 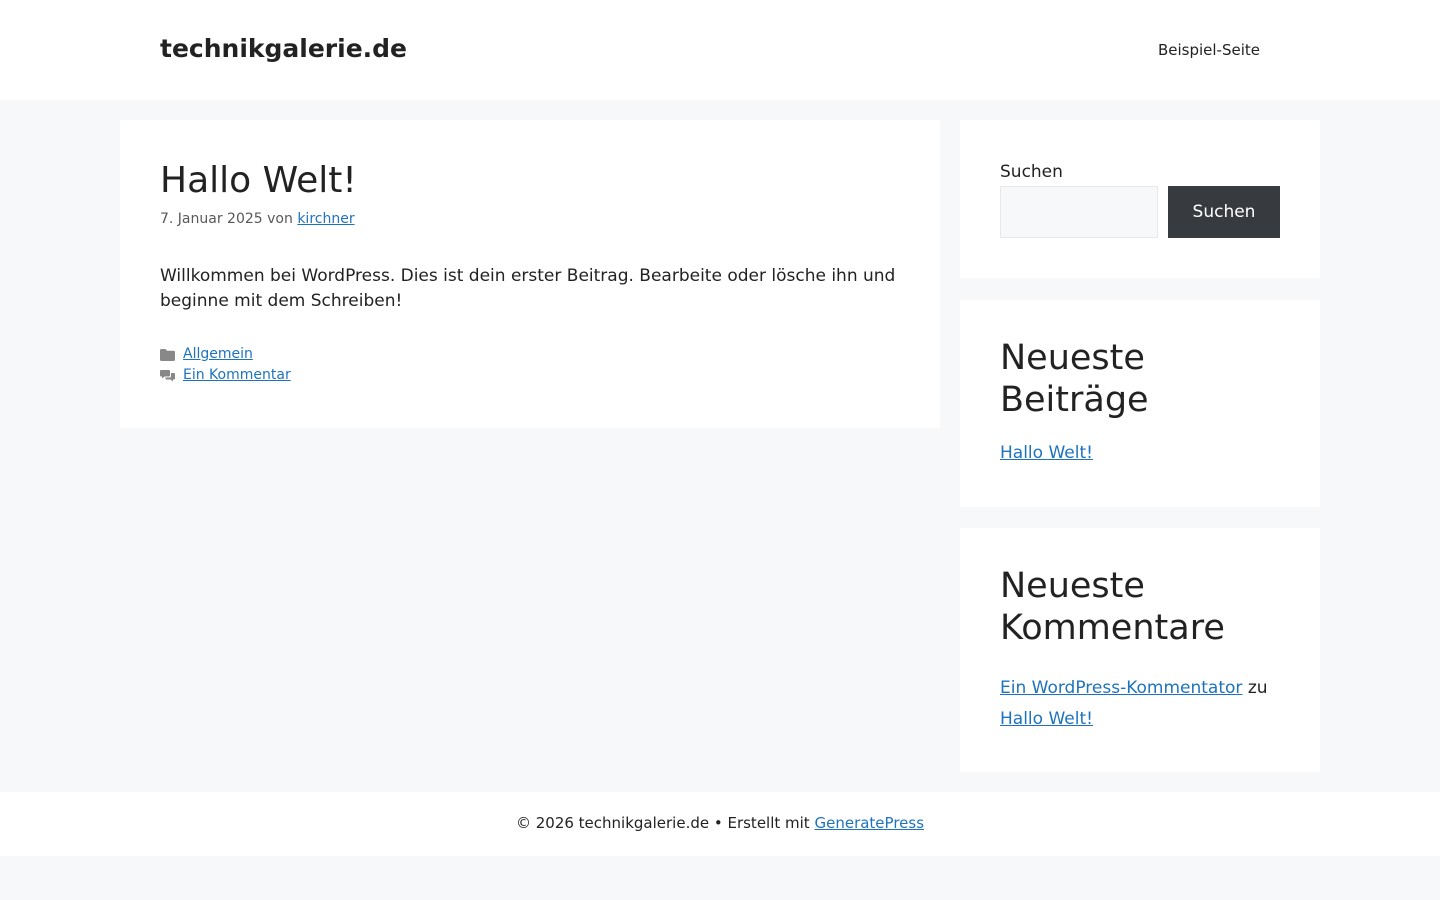 I want to click on post-date: 7. Januar 2025, so click(x=211, y=219).